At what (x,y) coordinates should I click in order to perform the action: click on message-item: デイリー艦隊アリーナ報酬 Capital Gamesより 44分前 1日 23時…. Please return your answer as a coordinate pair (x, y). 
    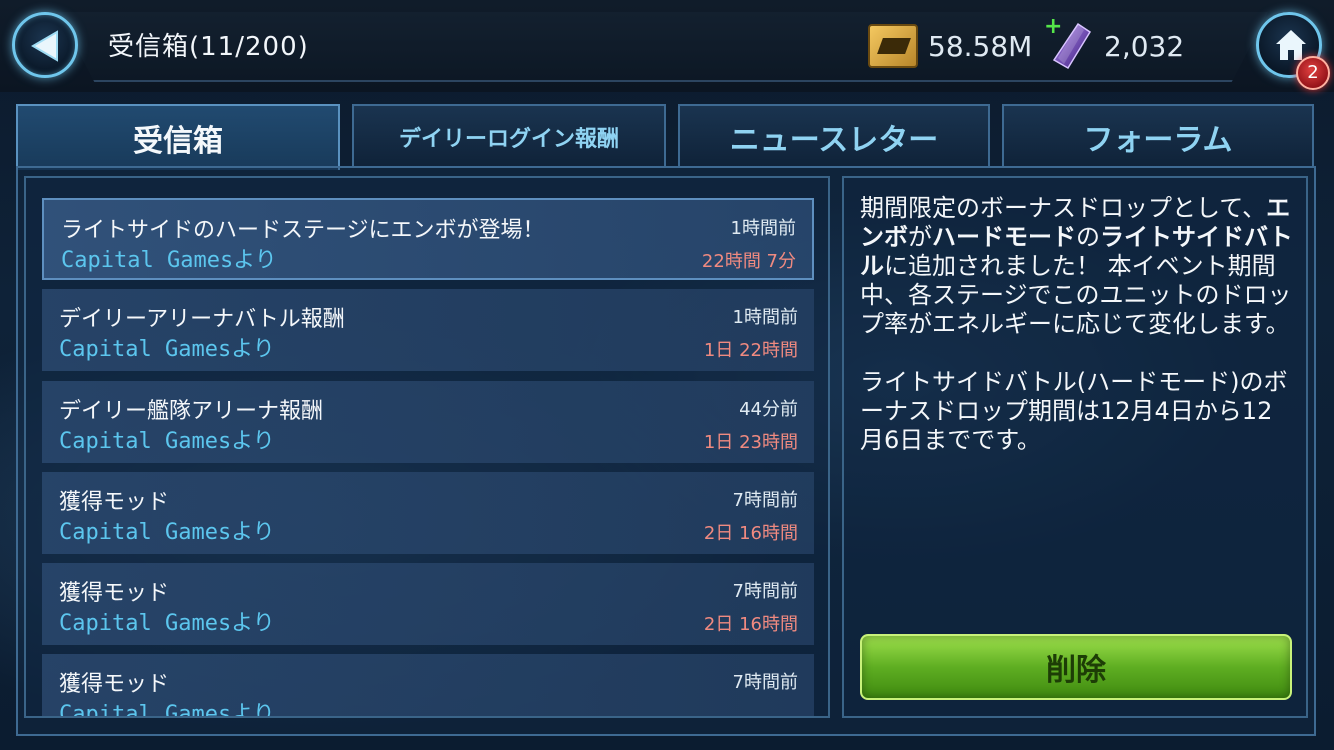
    Looking at the image, I should click on (428, 422).